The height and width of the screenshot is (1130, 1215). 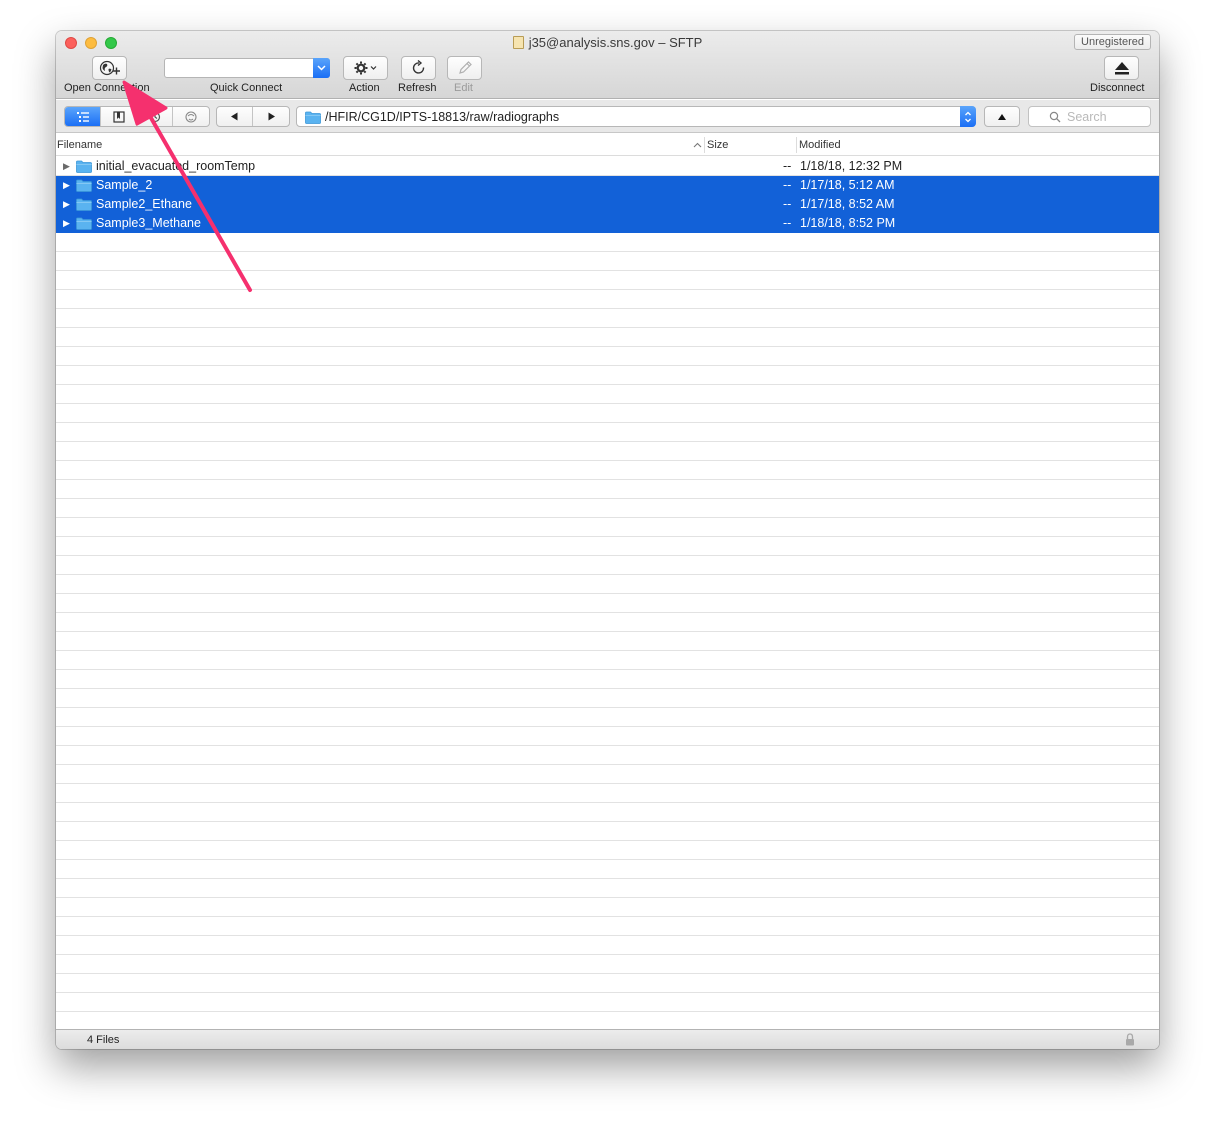 What do you see at coordinates (847, 204) in the screenshot?
I see `file-modified: 1/17/18, 8:52 AM` at bounding box center [847, 204].